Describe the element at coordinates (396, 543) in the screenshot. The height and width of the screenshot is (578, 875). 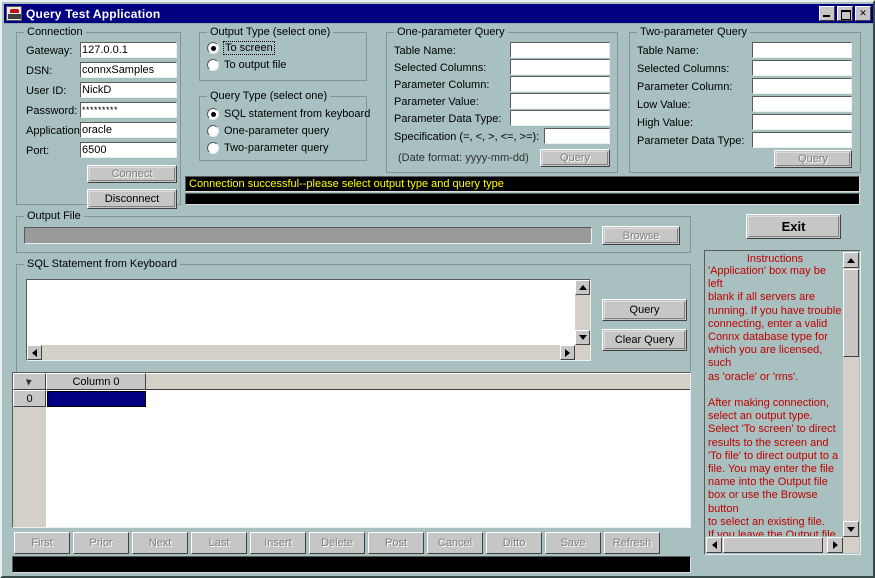
I see `nav-post-button: Post` at that location.